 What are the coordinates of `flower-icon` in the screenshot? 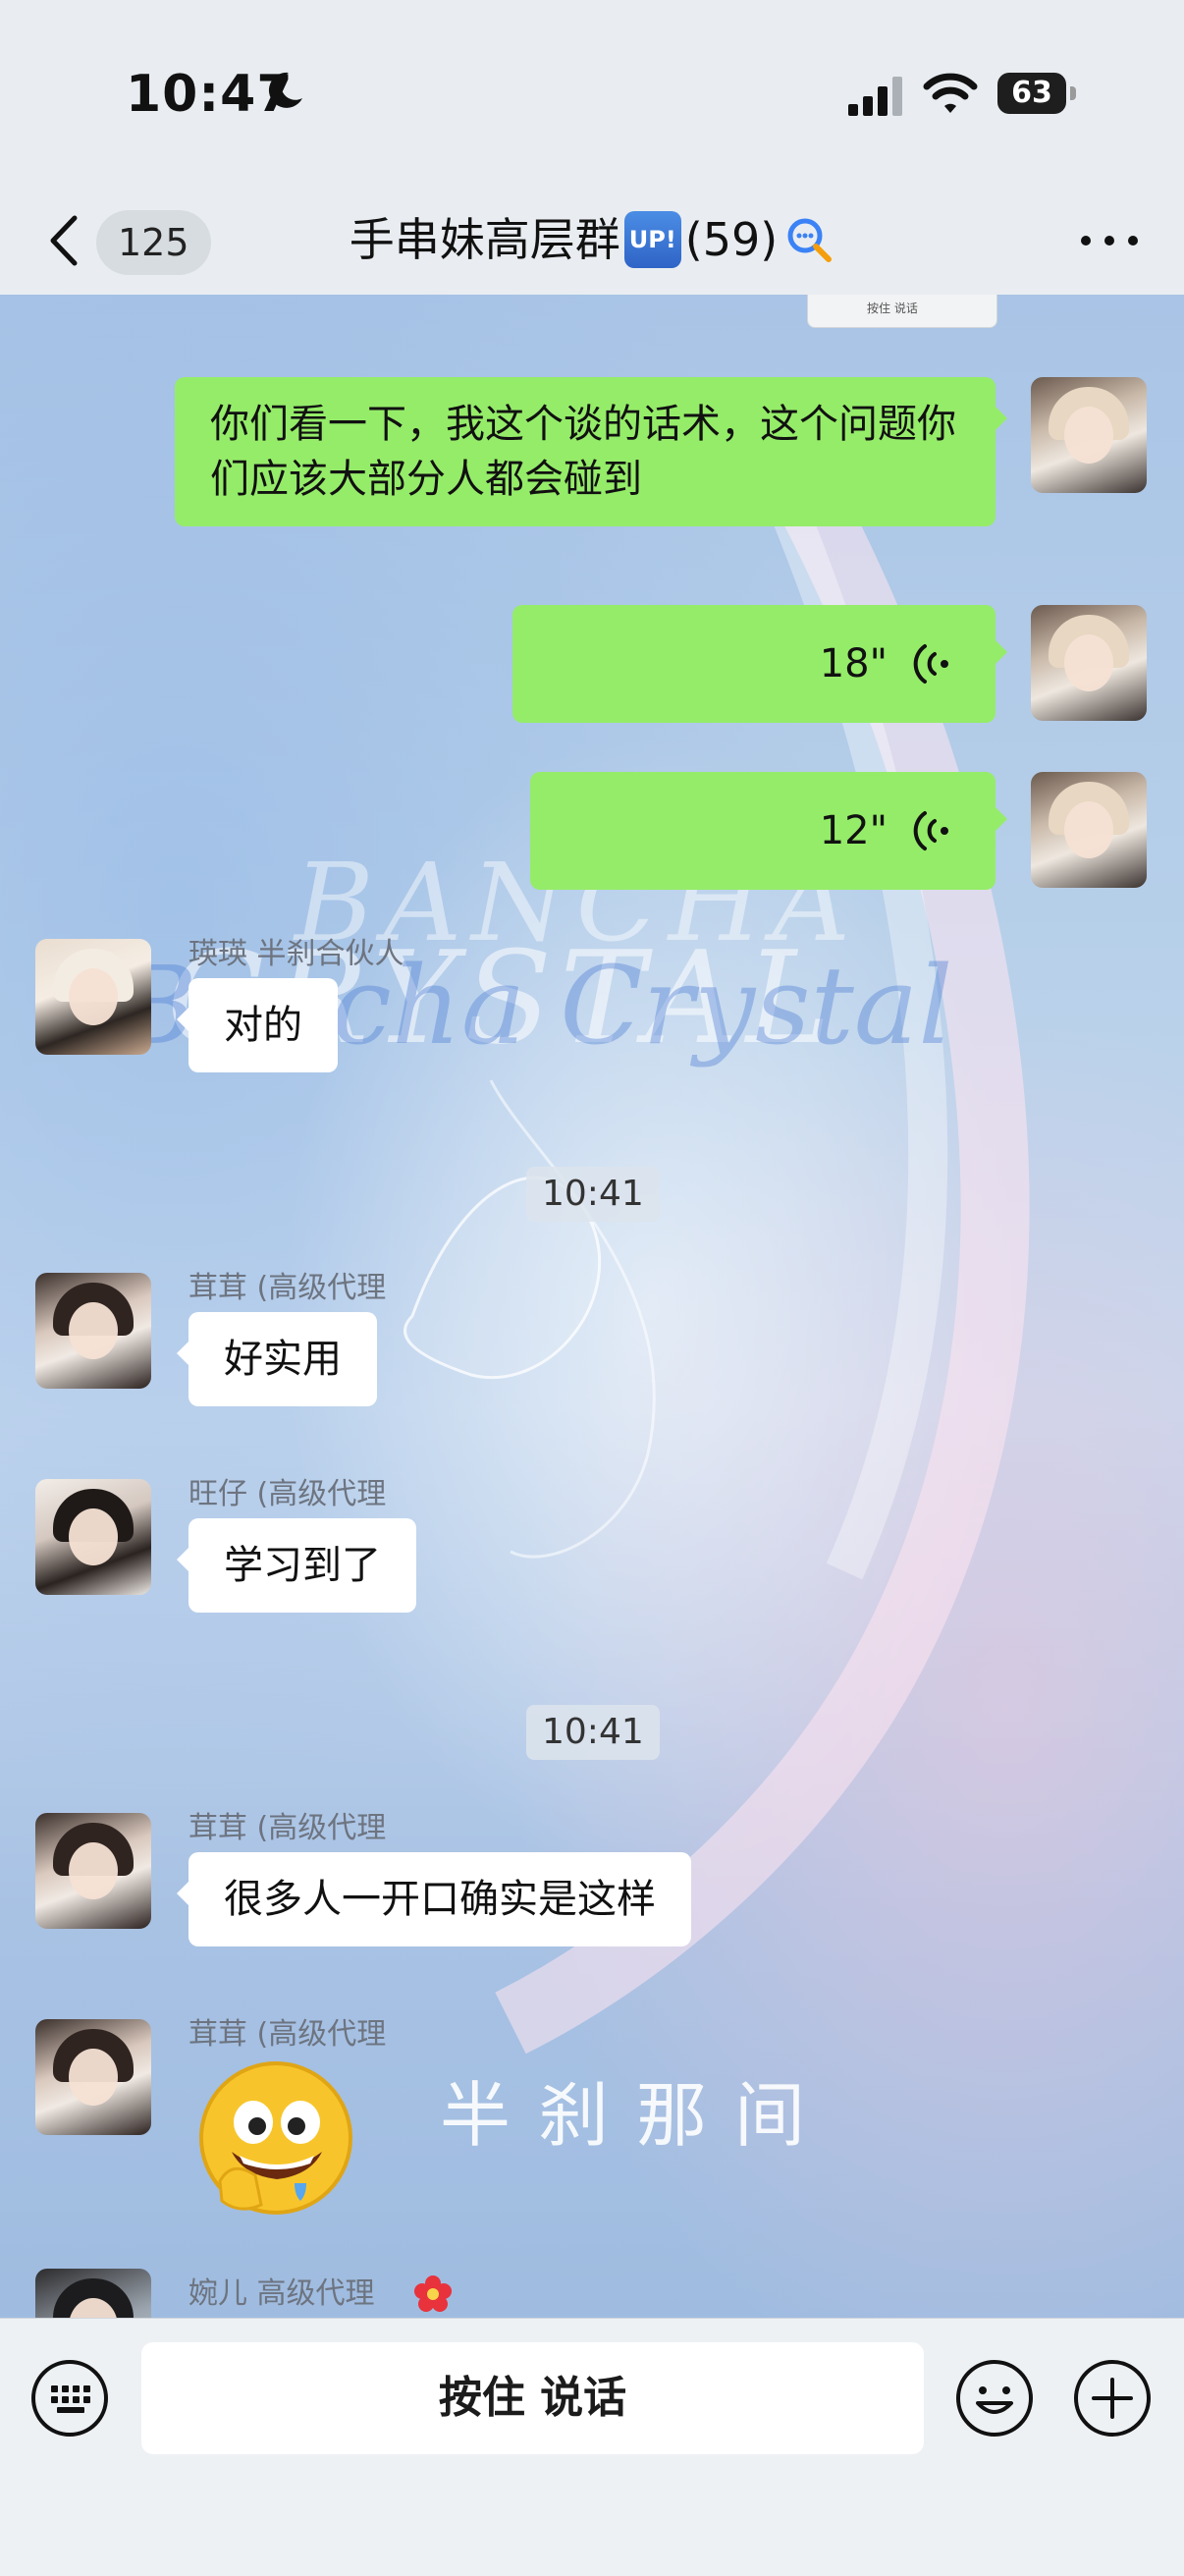 It's located at (433, 2294).